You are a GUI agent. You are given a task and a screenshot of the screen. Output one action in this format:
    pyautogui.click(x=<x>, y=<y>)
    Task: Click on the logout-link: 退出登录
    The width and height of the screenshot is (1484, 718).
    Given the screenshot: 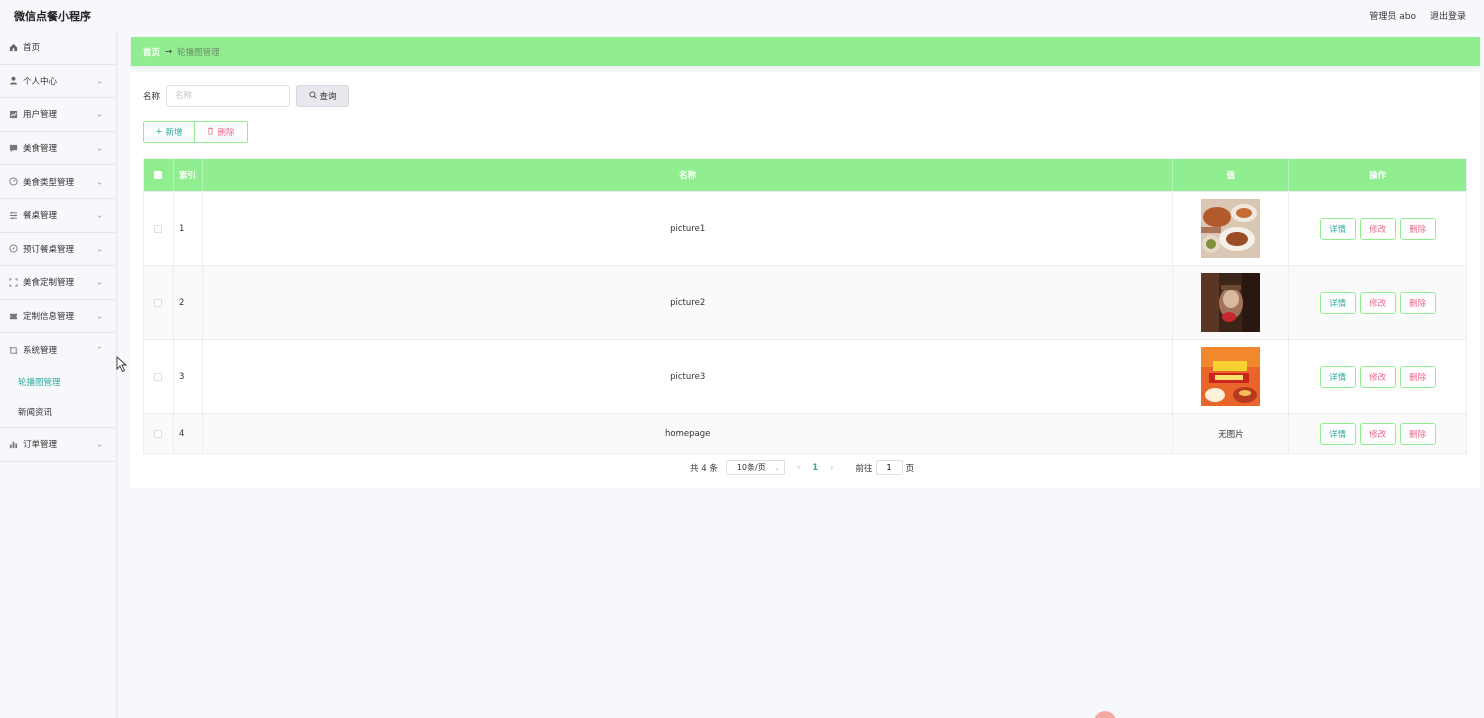 What is the action you would take?
    pyautogui.click(x=1448, y=15)
    